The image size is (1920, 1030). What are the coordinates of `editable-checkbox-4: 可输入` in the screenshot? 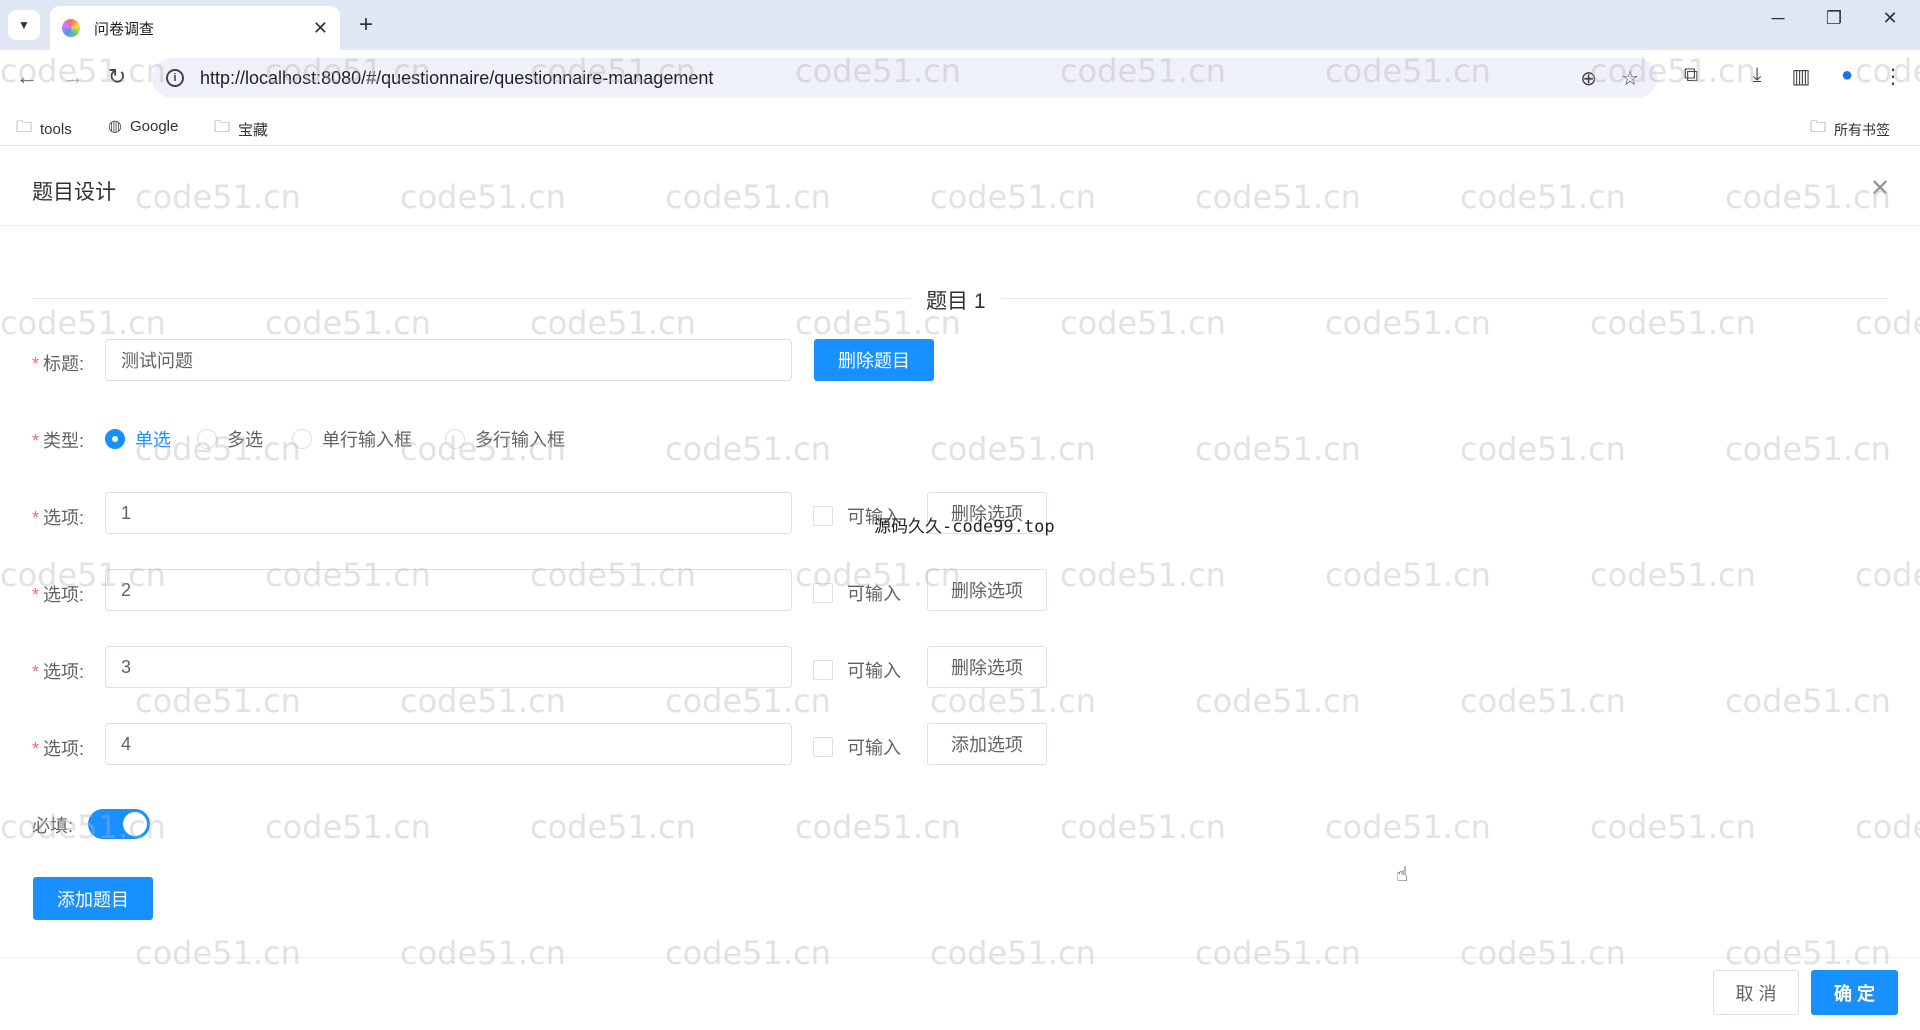 It's located at (857, 747).